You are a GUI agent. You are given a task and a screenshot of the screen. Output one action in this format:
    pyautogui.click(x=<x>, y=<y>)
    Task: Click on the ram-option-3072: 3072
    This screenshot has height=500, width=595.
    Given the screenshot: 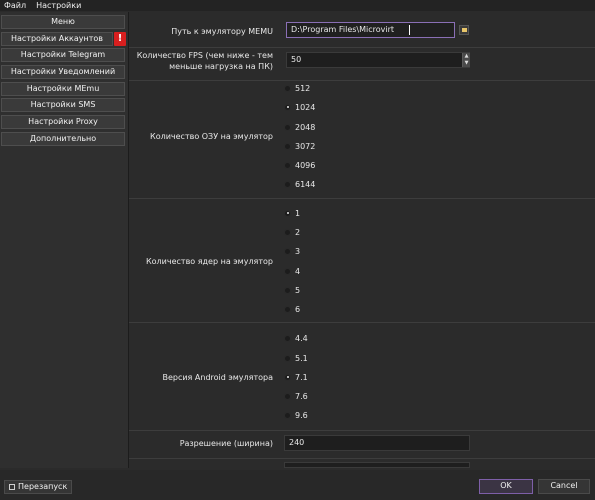 What is the action you would take?
    pyautogui.click(x=299, y=146)
    